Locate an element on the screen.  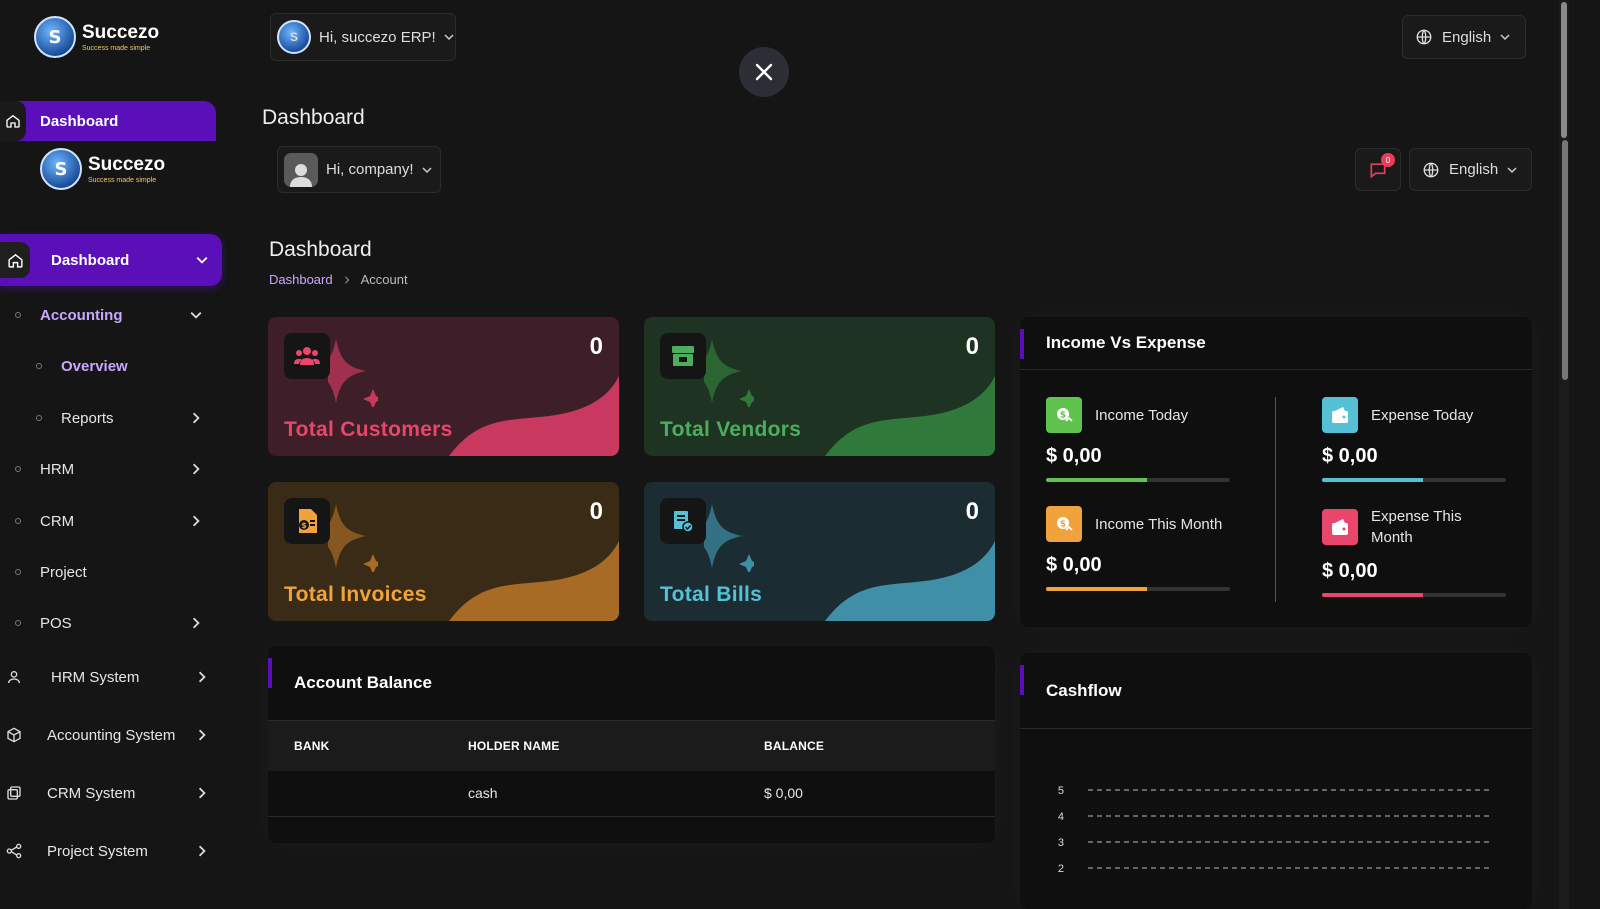
sidebar-item-label: Project System is located at coordinates (97, 851).